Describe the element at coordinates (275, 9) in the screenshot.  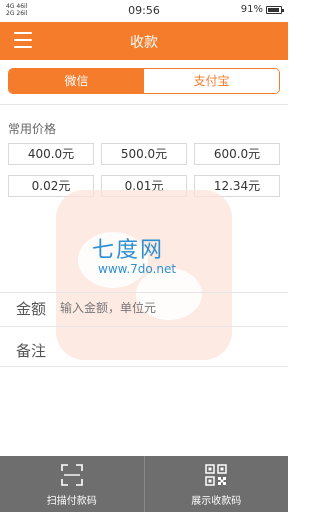
I see `battery-icon` at that location.